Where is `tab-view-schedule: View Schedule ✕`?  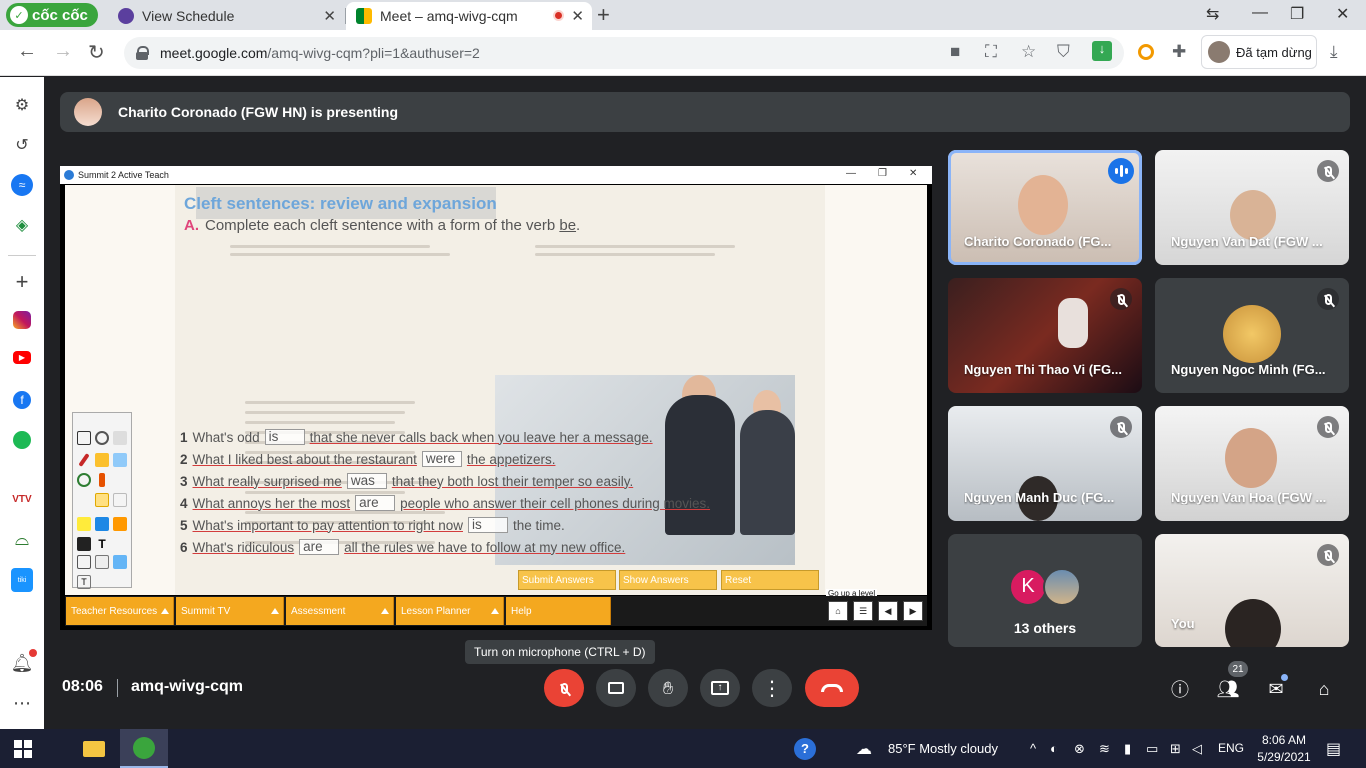
tab-view-schedule: View Schedule ✕ is located at coordinates (226, 16).